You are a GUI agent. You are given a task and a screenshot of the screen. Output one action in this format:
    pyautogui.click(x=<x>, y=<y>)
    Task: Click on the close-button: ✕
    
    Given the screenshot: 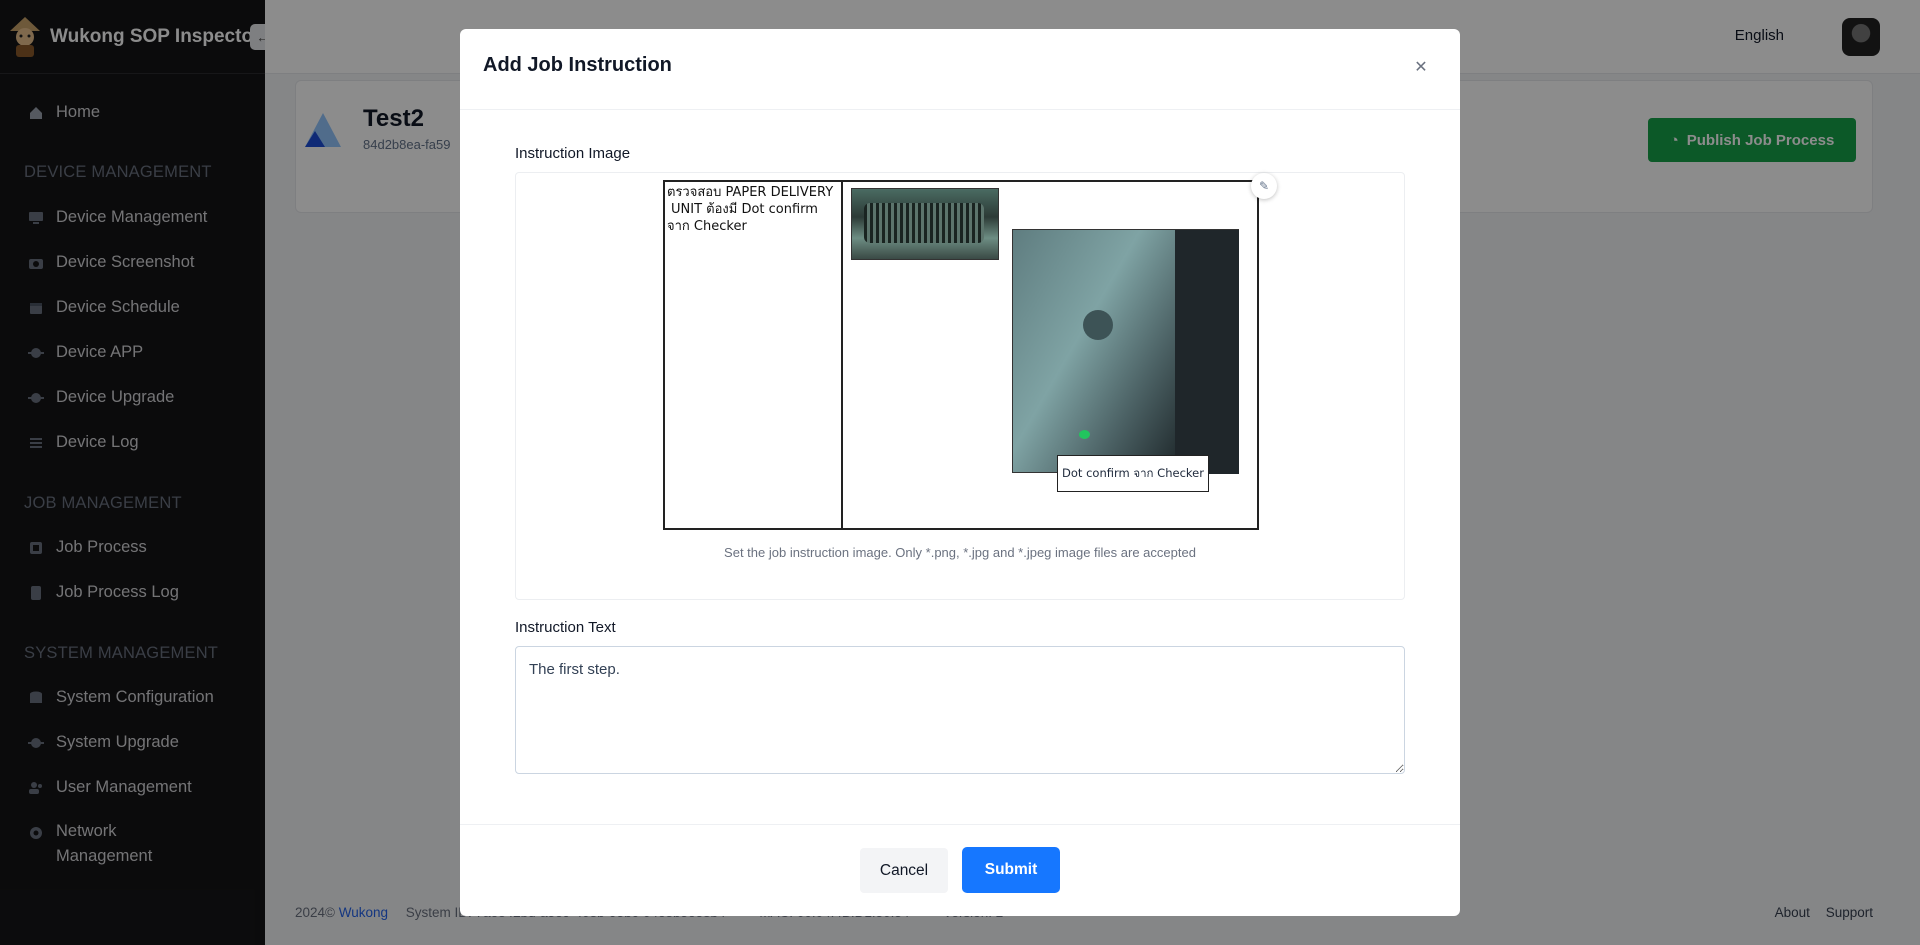 What is the action you would take?
    pyautogui.click(x=1421, y=68)
    